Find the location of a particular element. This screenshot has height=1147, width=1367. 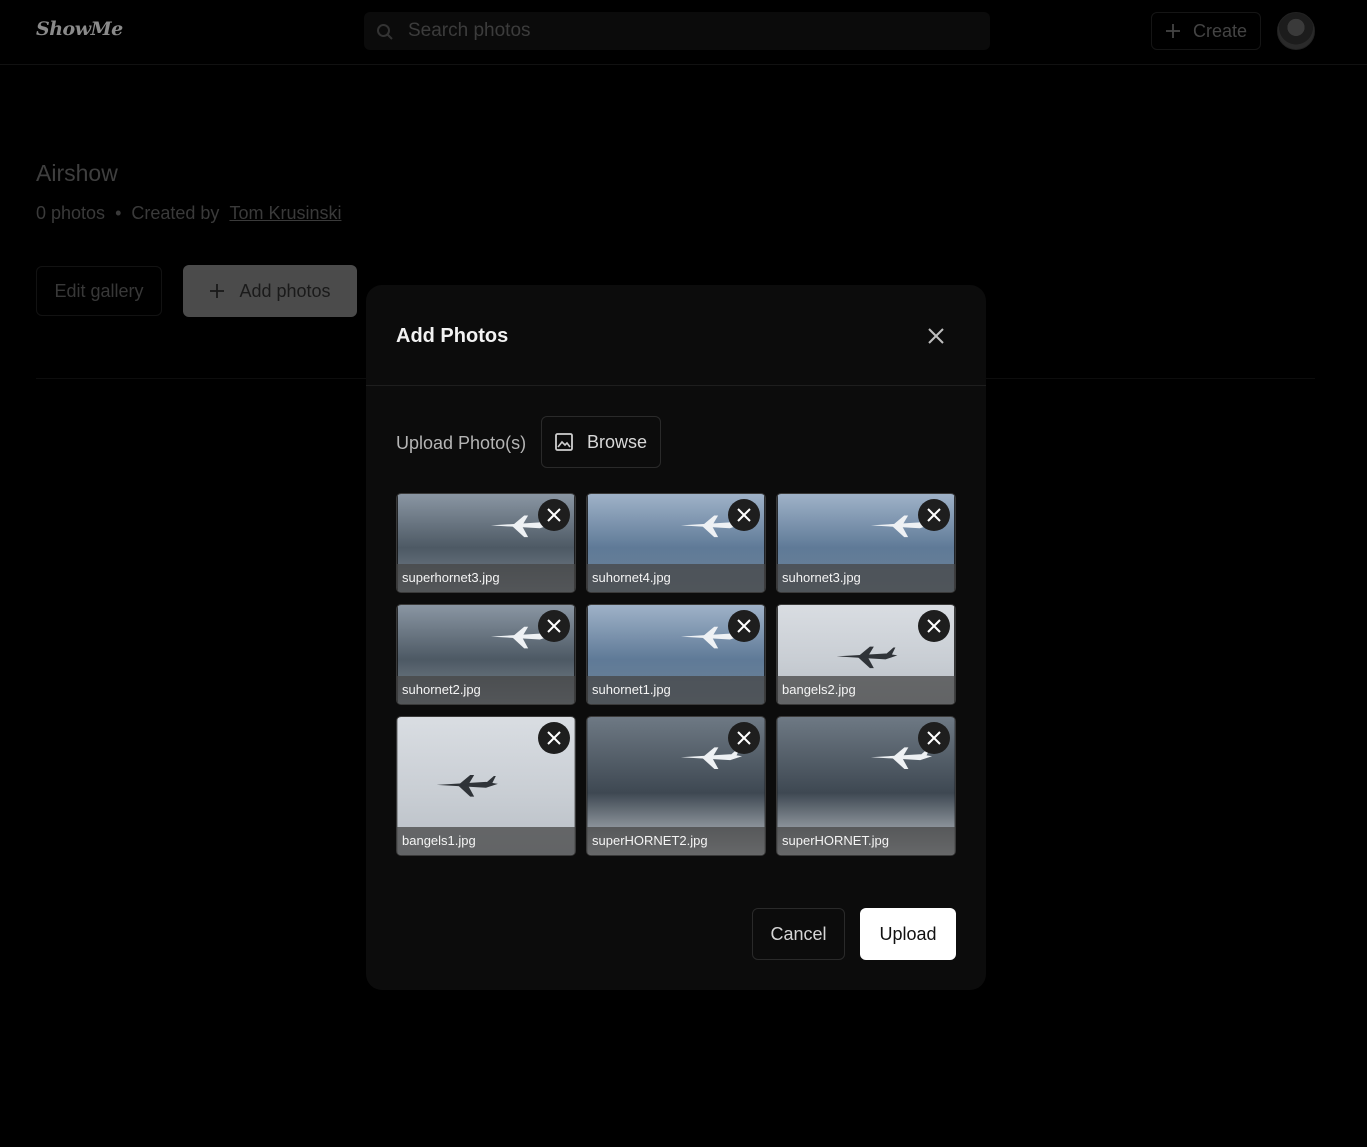

close-dialog-button is located at coordinates (936, 336).